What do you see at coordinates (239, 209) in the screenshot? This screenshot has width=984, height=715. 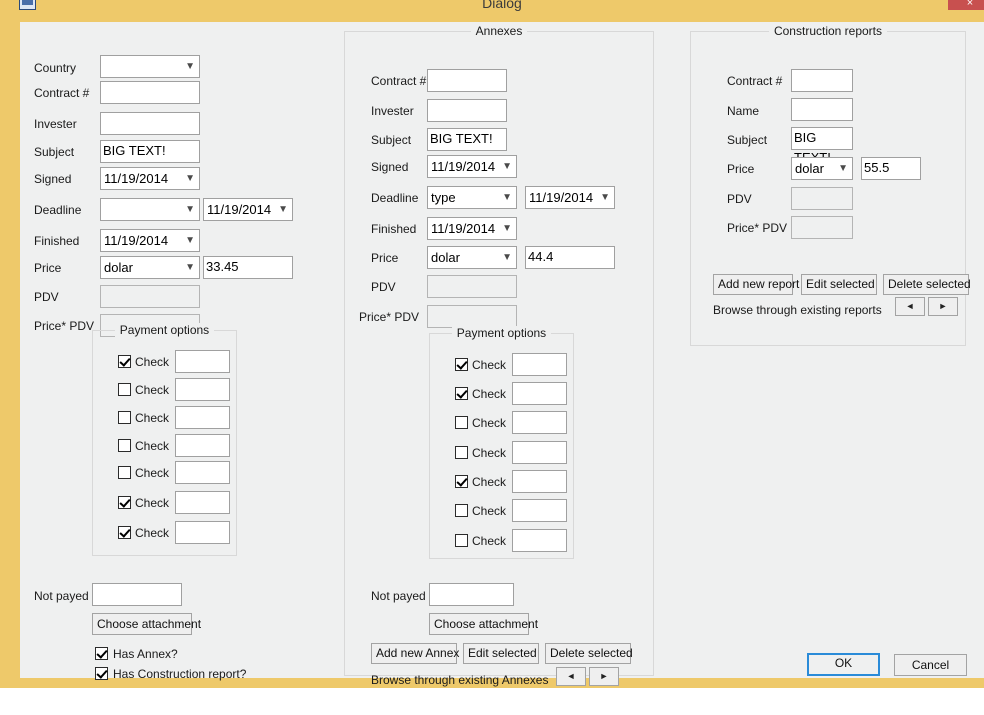 I see `deadline-date-value: 11/19/2014` at bounding box center [239, 209].